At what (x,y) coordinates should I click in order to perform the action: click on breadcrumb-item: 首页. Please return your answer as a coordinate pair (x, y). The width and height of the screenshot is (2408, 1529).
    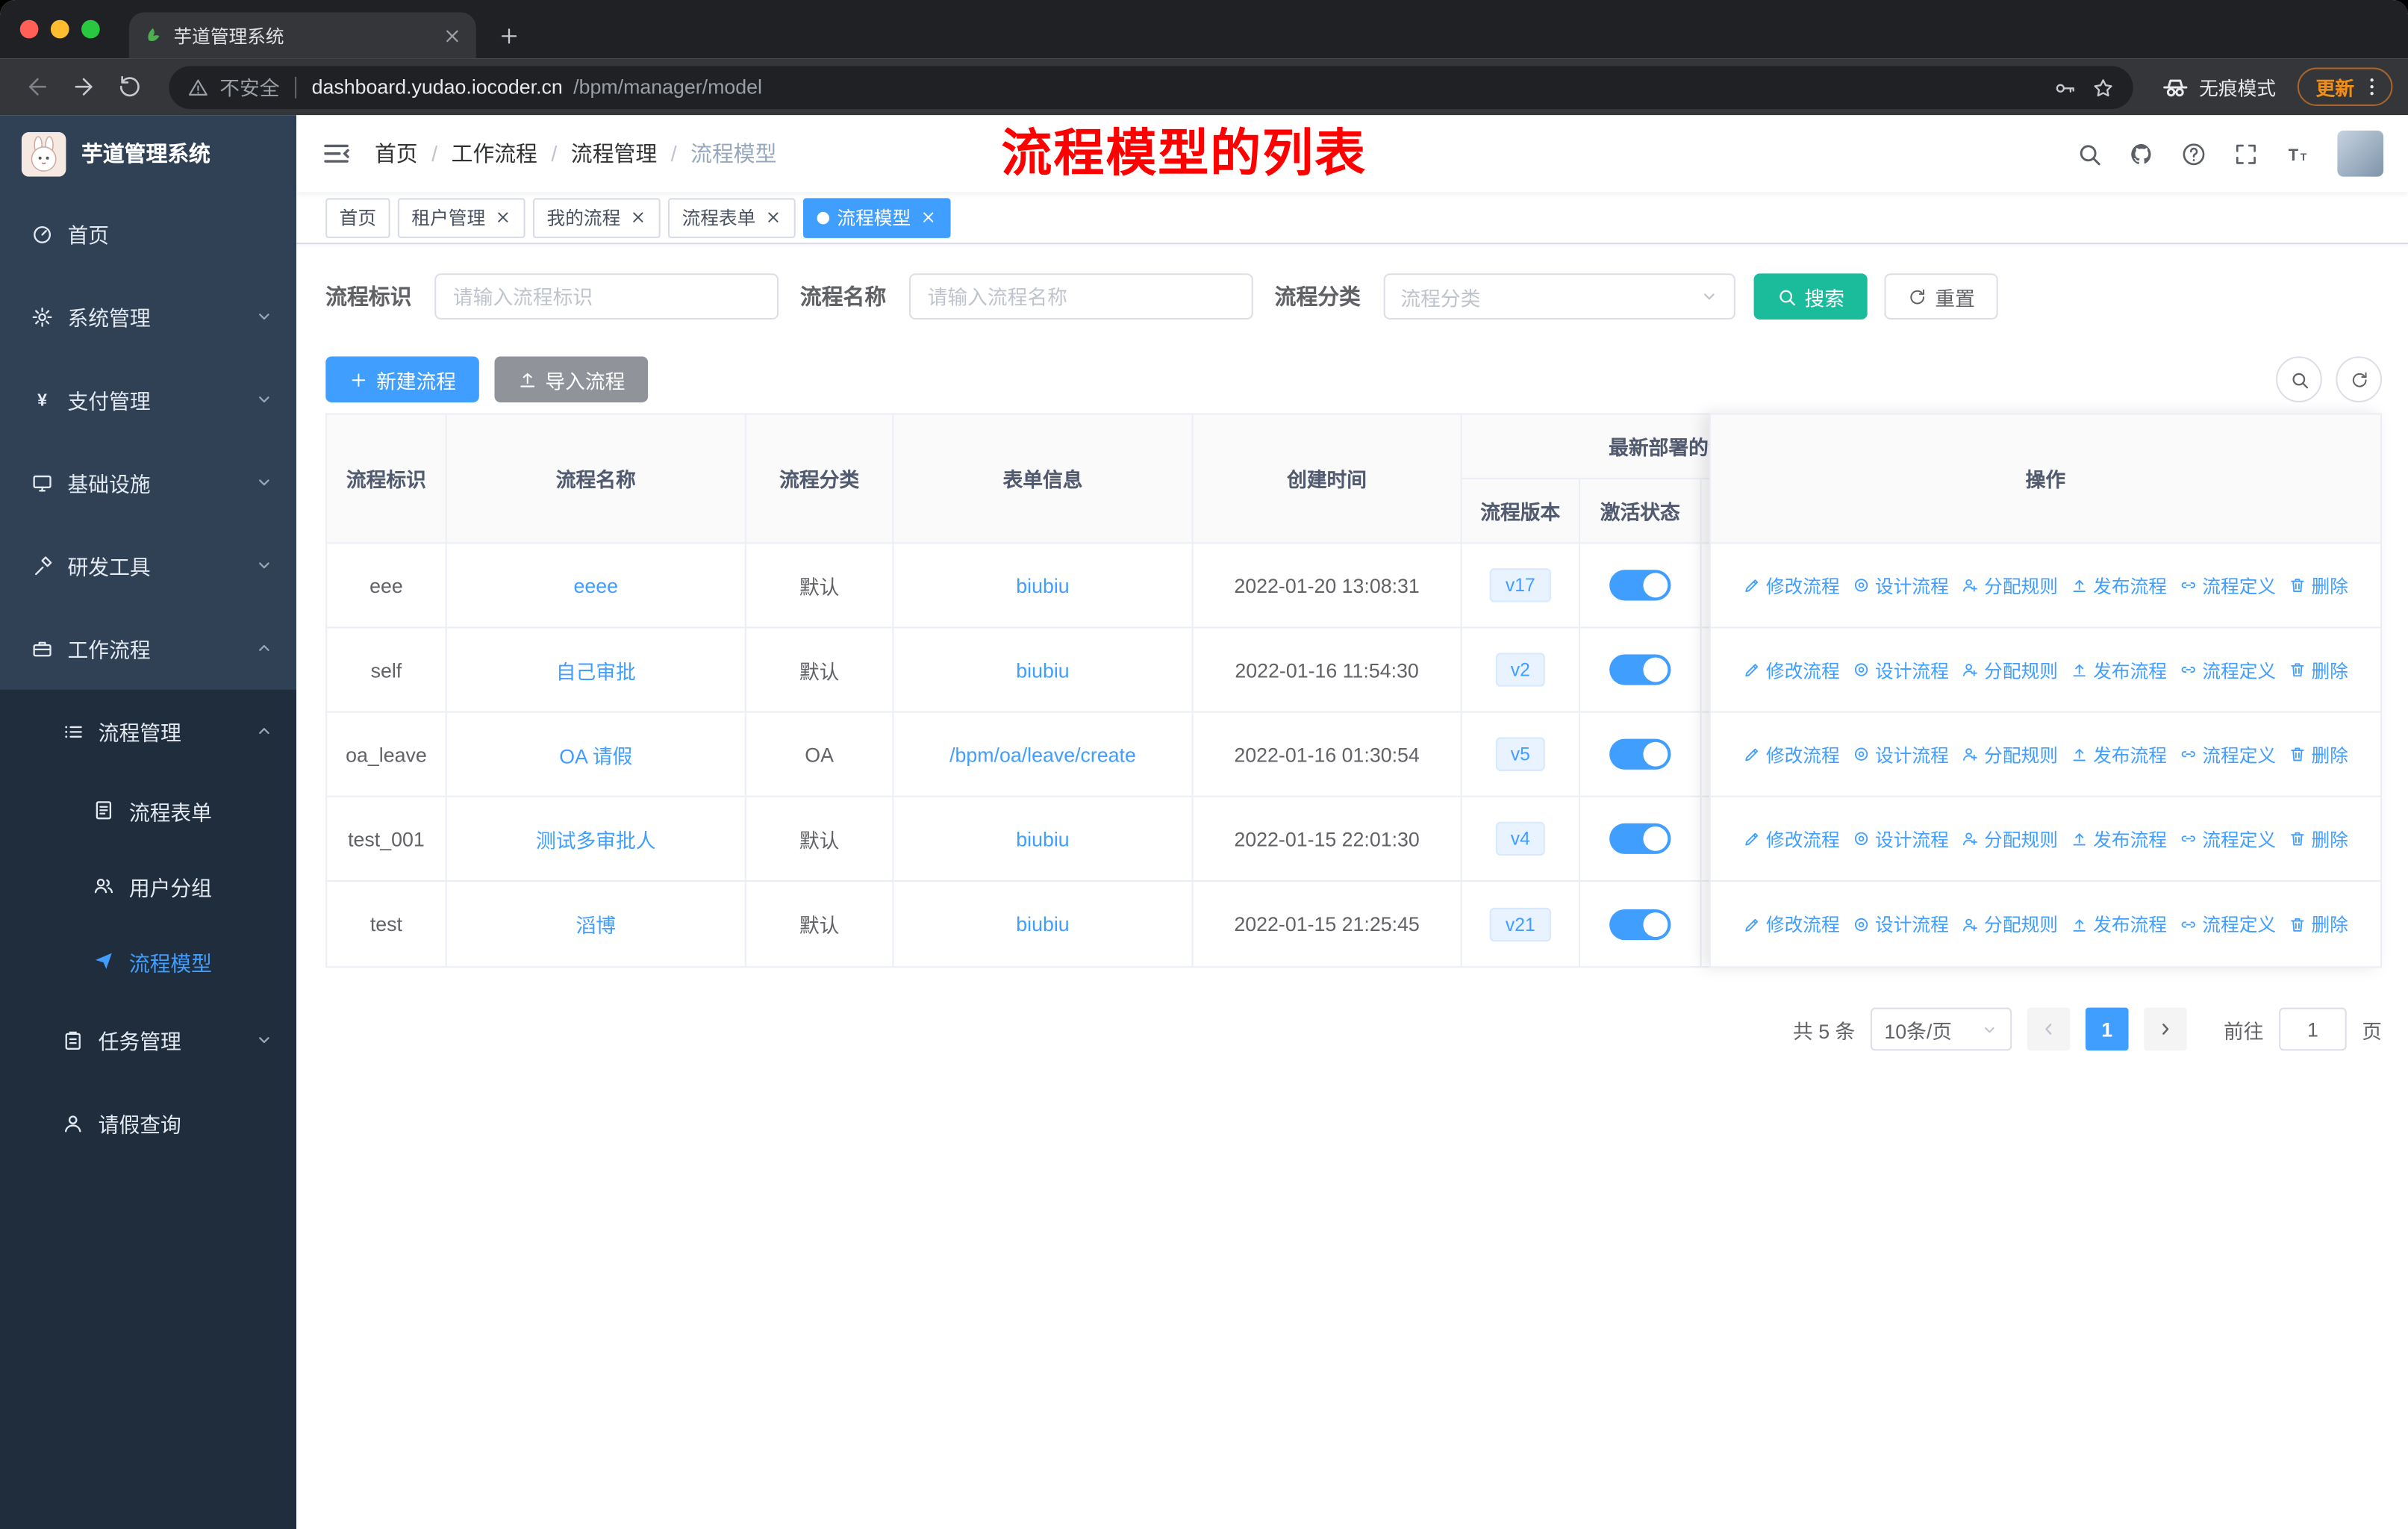
    Looking at the image, I should click on (396, 153).